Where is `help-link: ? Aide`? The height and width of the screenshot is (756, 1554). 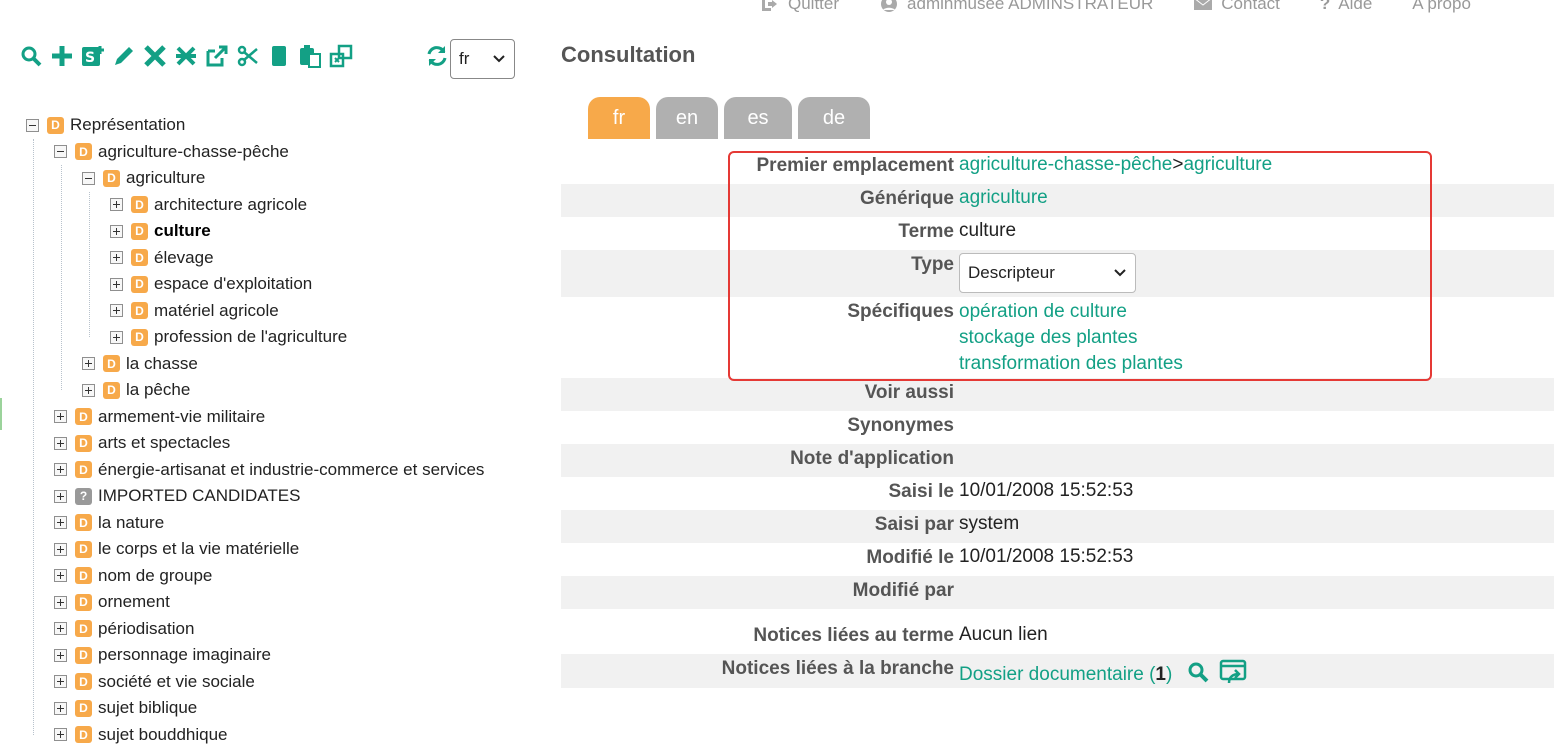 help-link: ? Aide is located at coordinates (1346, 7).